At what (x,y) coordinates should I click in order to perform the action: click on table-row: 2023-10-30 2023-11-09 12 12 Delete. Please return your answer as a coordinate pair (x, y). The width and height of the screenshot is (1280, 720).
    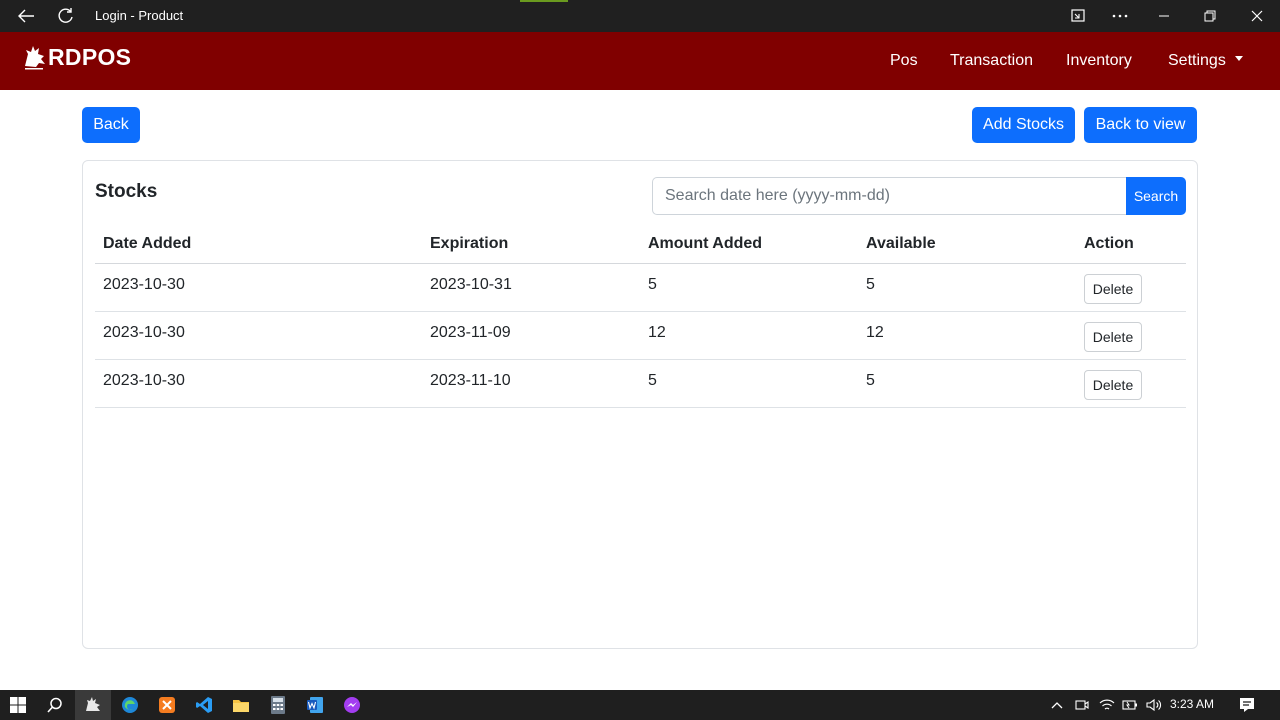
    Looking at the image, I should click on (640, 336).